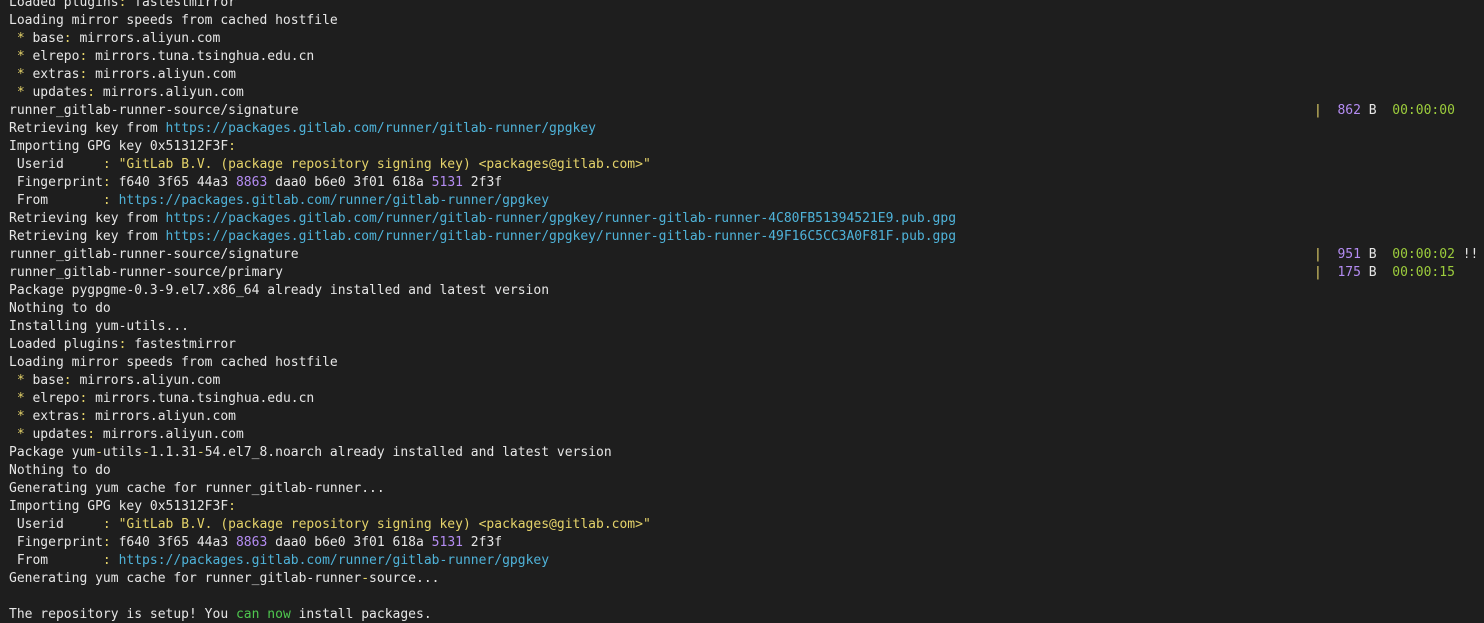 The image size is (1484, 623). Describe the element at coordinates (1341, 254) in the screenshot. I see `progress-text-segment: 951` at that location.